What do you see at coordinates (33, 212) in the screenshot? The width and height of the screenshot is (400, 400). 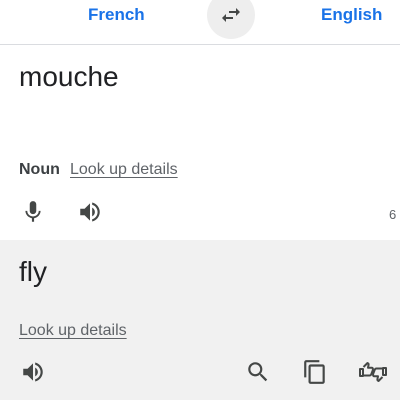 I see `microphone-icon` at bounding box center [33, 212].